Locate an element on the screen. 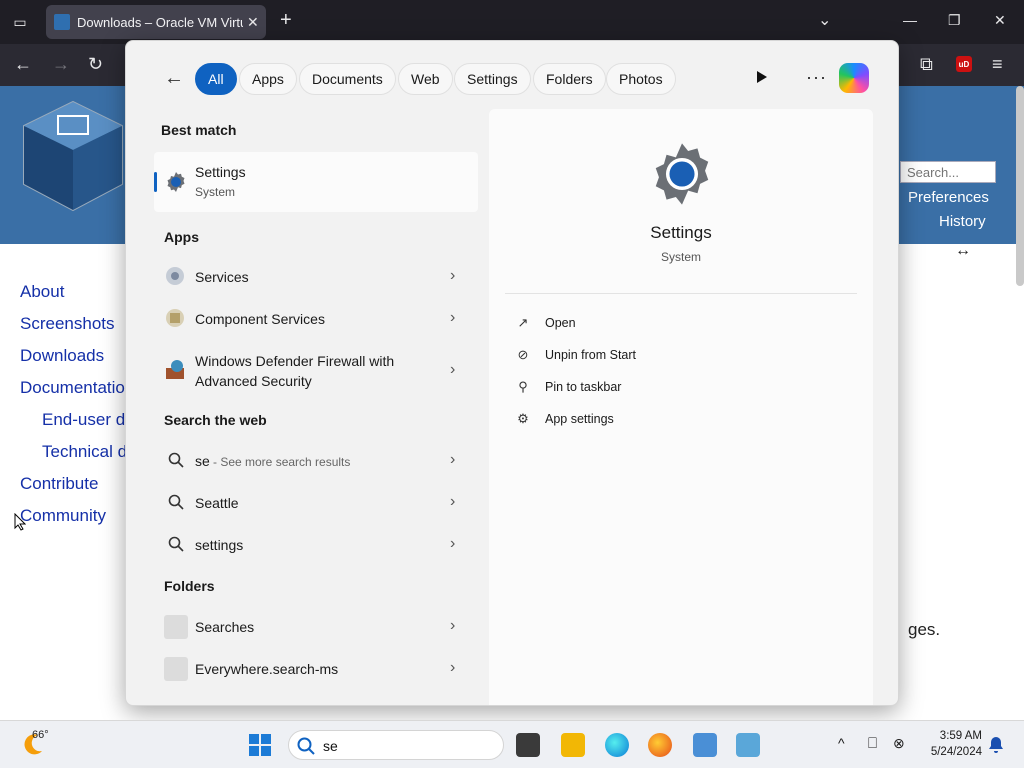 This screenshot has height=768, width=1024. windows-start-icon is located at coordinates (260, 745).